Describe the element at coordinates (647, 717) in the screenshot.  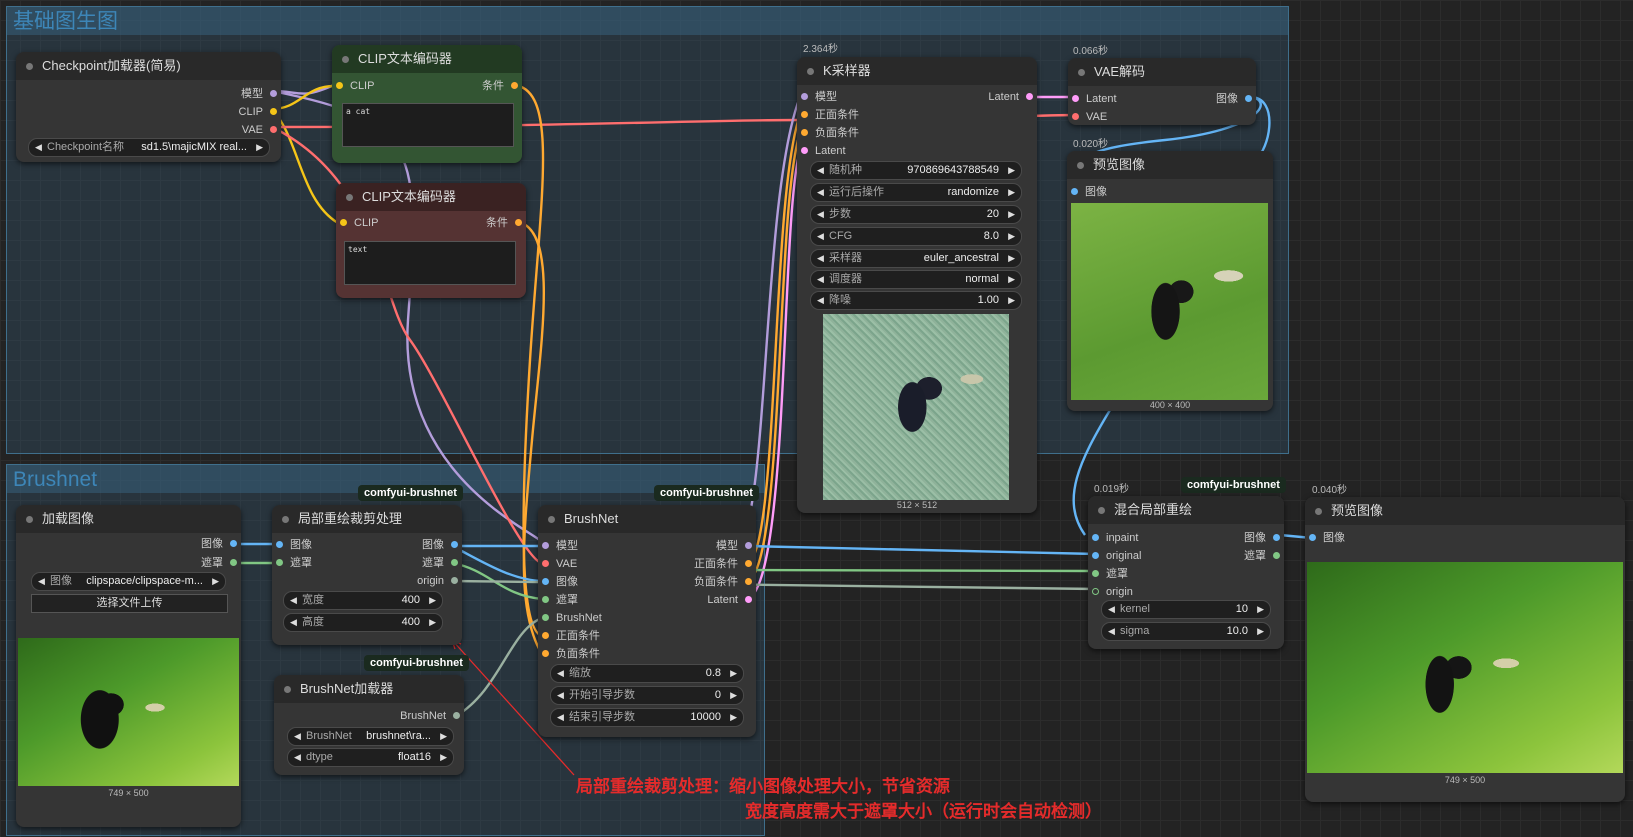
I see `end-step-widget: ◀ 结束引导步数 10000 ▶` at that location.